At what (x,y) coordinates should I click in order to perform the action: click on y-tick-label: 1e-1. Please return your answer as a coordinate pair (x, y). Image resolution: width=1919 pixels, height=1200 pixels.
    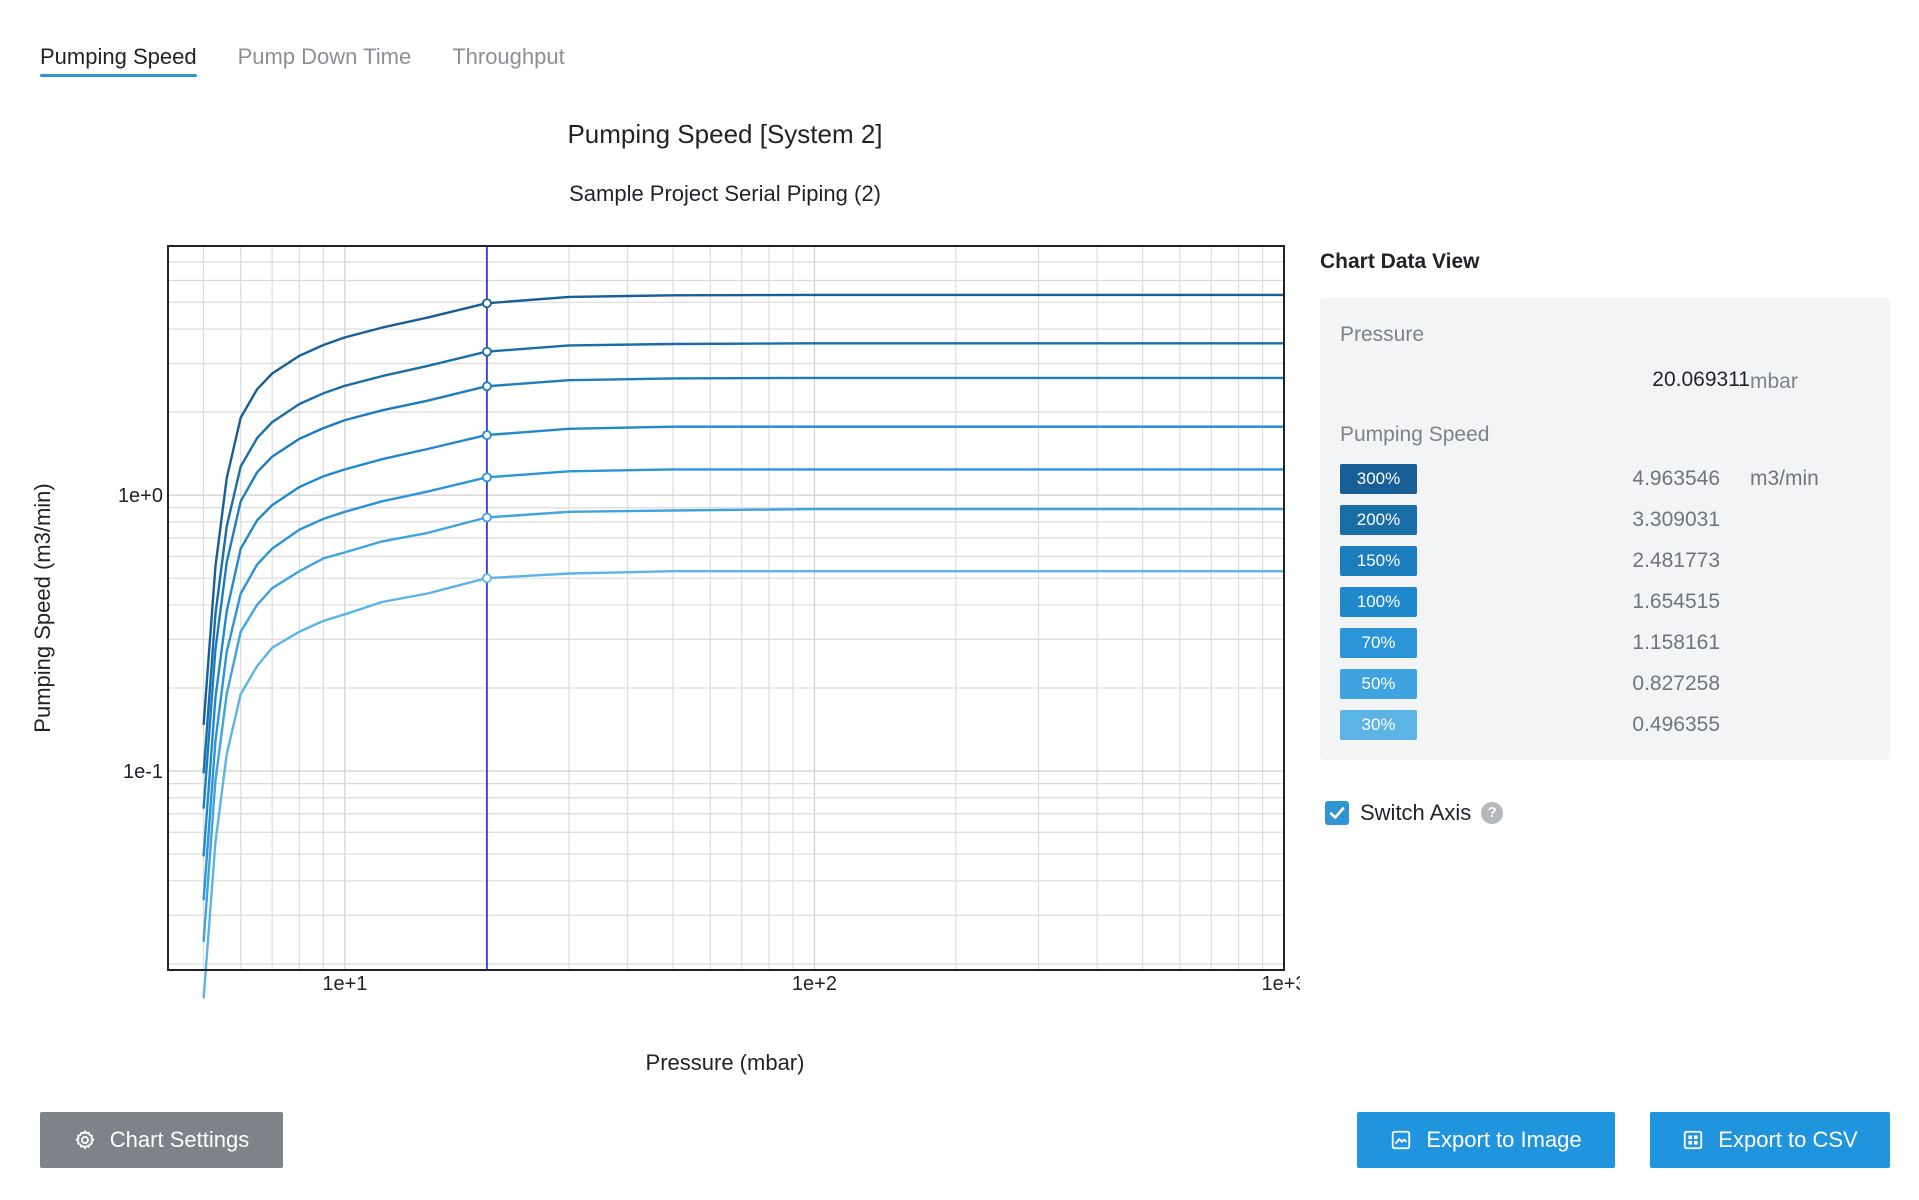
    Looking at the image, I should click on (143, 772).